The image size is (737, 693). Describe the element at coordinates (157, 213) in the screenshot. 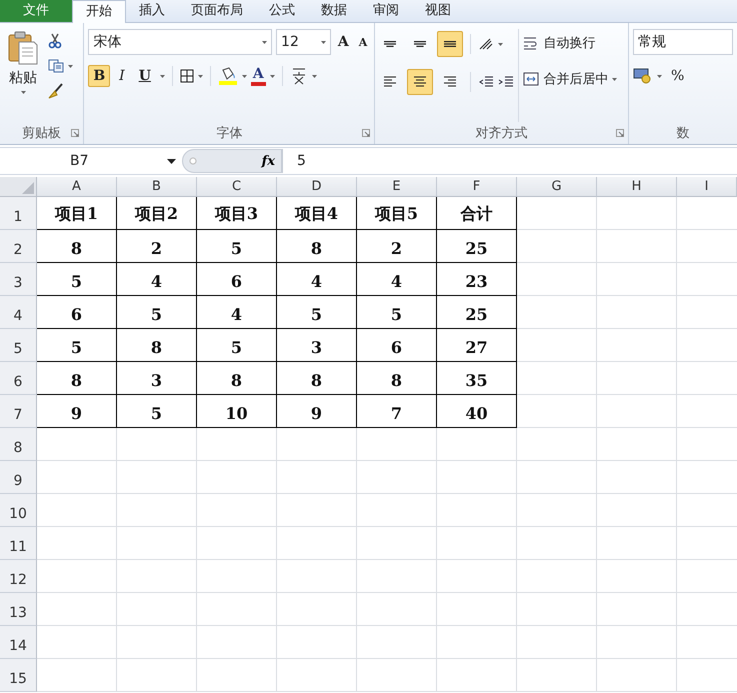

I see `table-cell: 项目2` at that location.